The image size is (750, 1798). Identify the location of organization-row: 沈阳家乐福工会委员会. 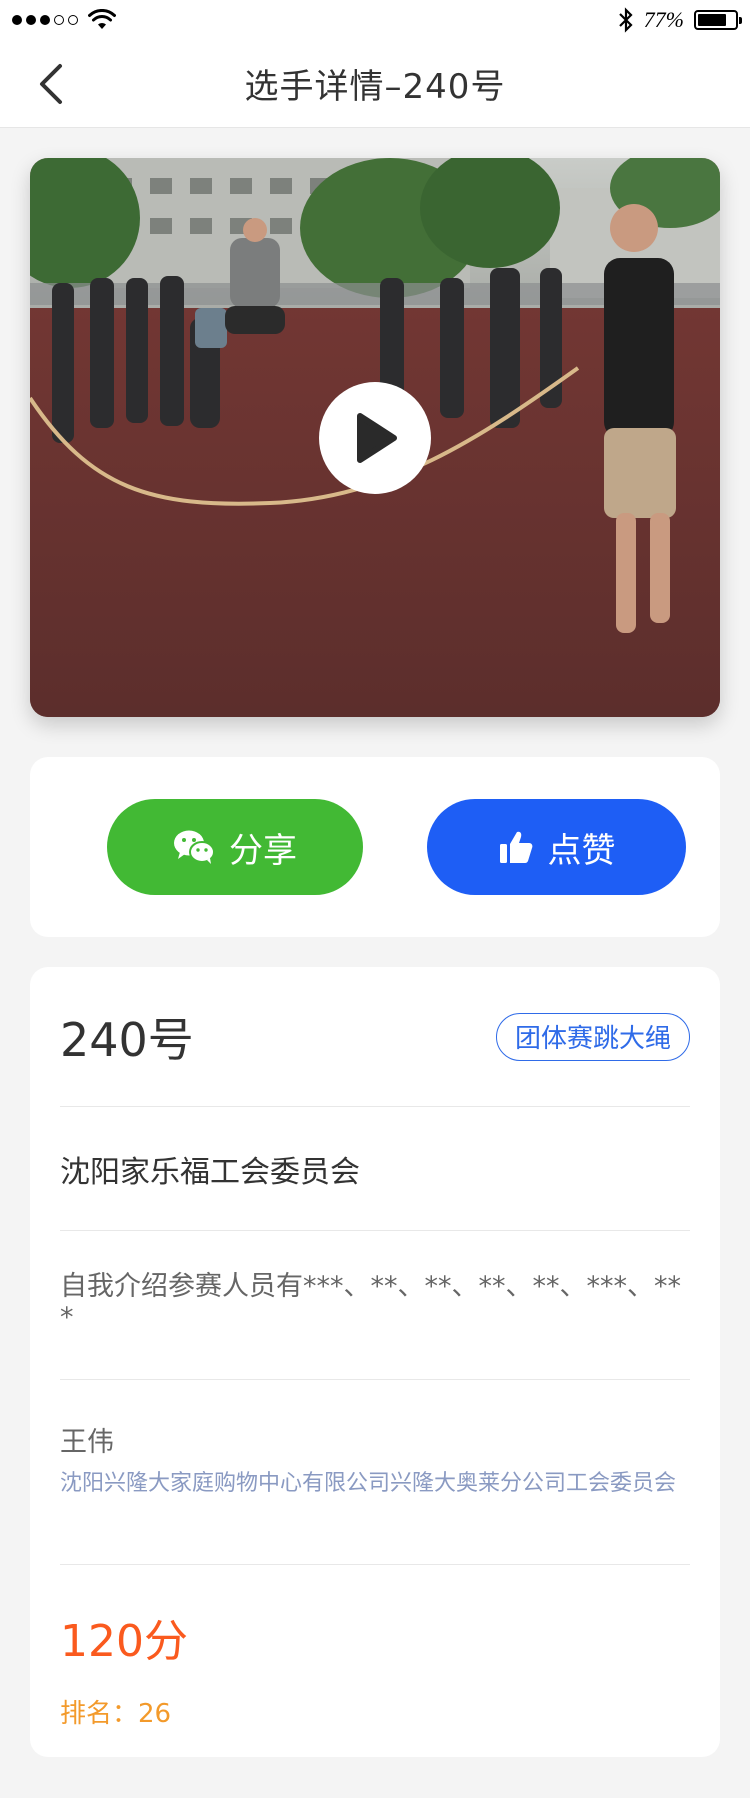
(375, 1169).